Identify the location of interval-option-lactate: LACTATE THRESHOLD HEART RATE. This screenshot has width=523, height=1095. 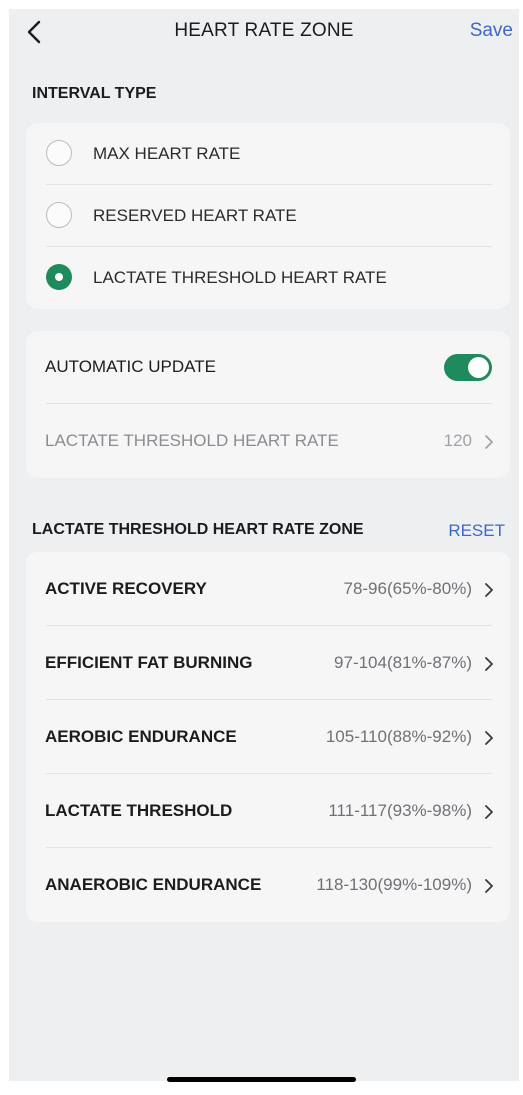
(268, 278).